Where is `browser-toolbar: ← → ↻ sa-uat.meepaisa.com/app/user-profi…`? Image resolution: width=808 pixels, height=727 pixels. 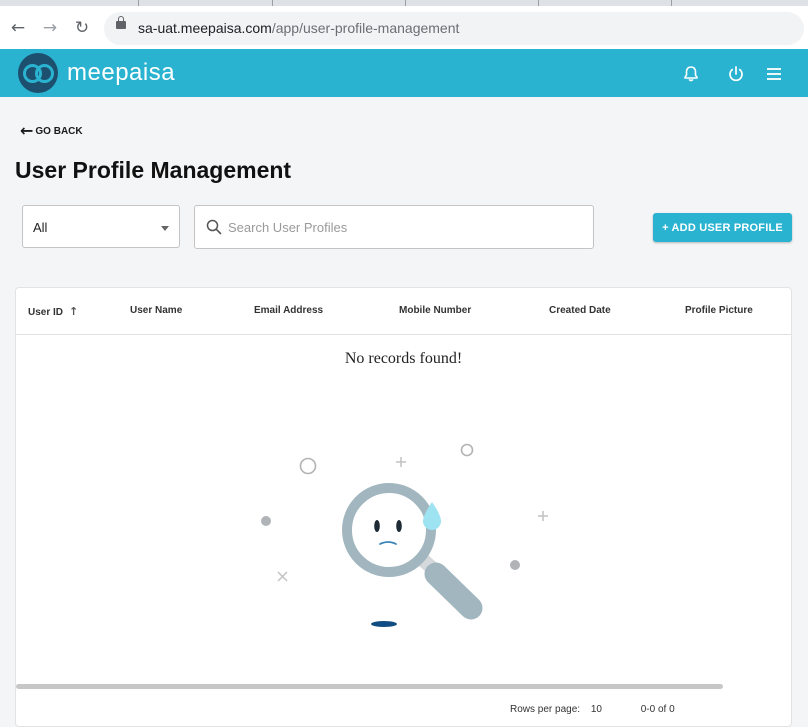
browser-toolbar: ← → ↻ sa-uat.meepaisa.com/app/user-profi… is located at coordinates (404, 28).